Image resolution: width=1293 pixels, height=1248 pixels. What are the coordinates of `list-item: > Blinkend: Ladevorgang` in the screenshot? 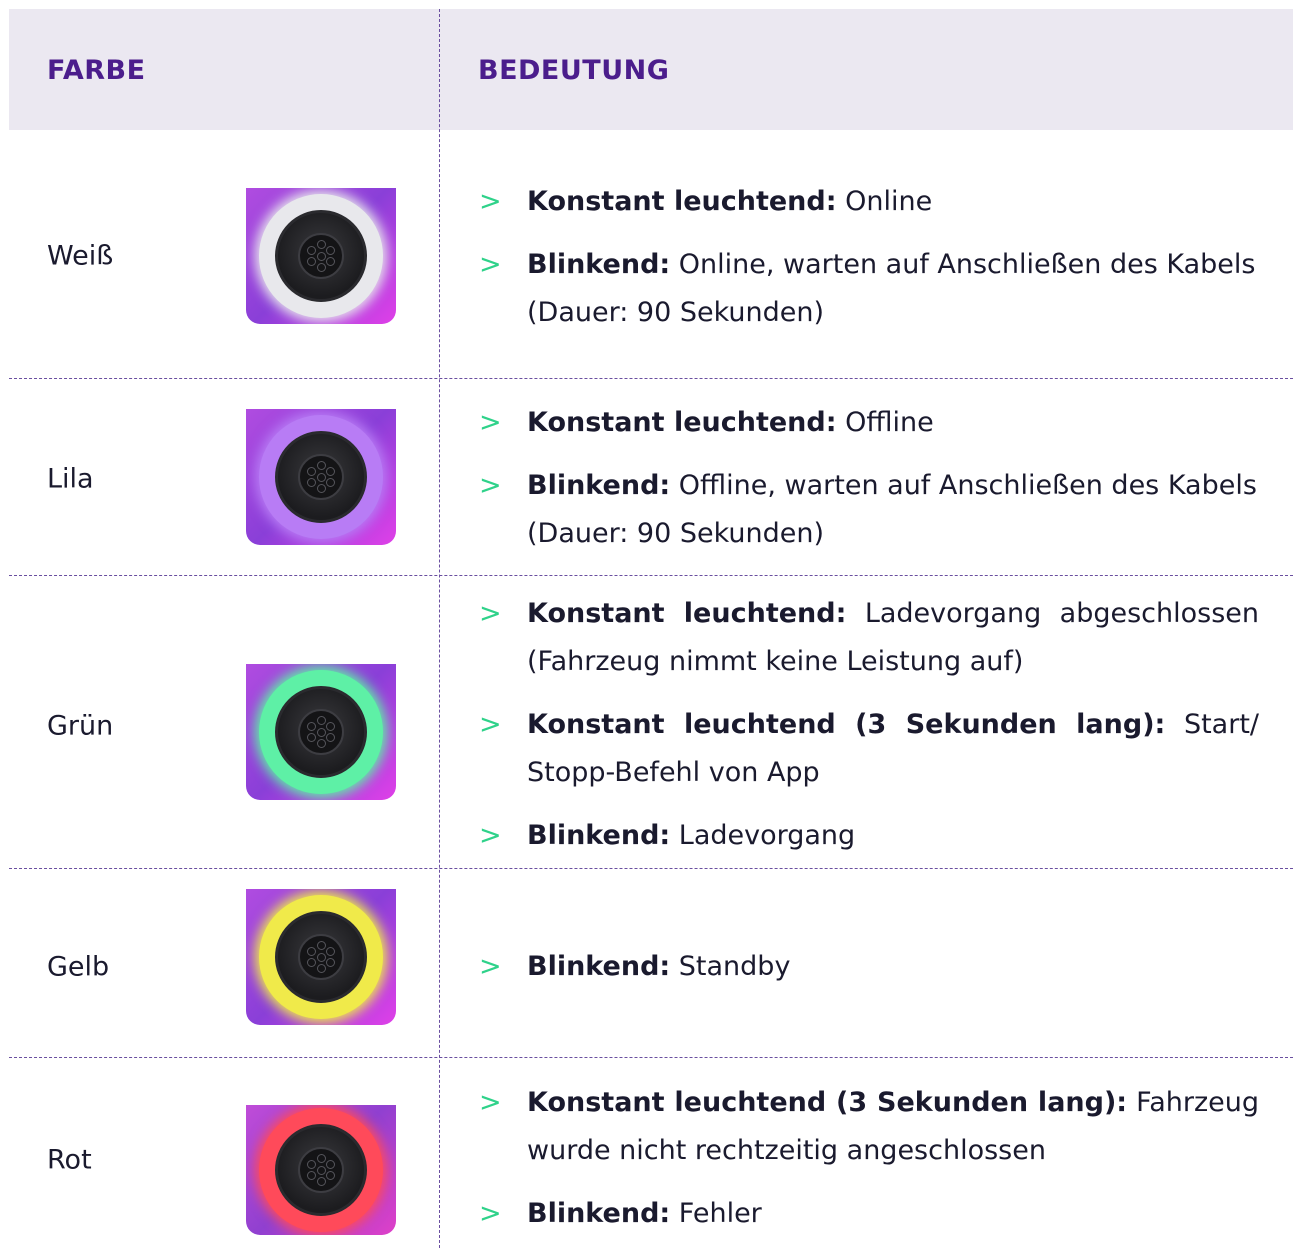 It's located at (869, 836).